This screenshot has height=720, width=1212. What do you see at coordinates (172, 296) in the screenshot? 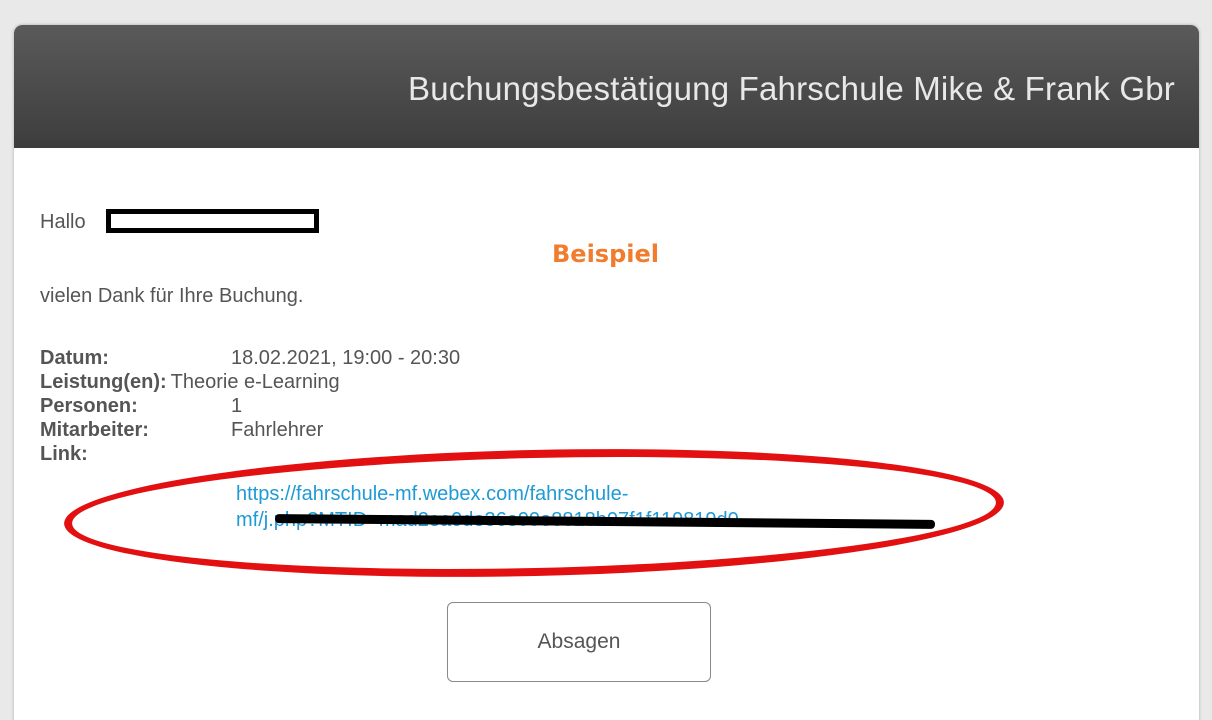
I see `thanks-text: vielen Dank für Ihre Buchung.` at bounding box center [172, 296].